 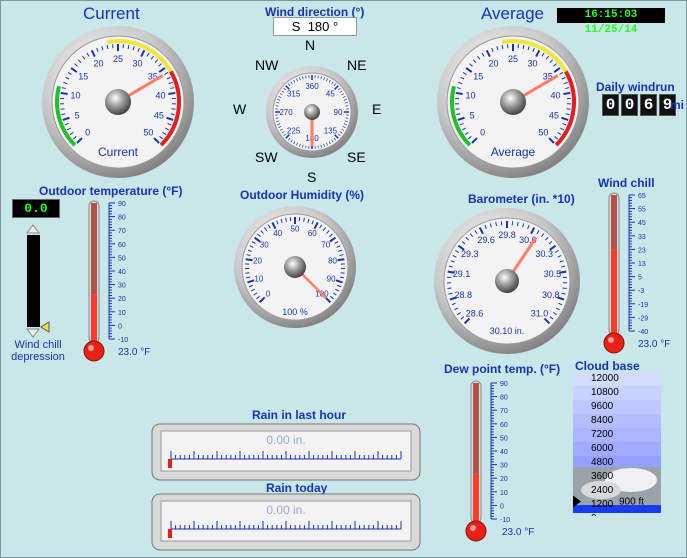 What do you see at coordinates (98, 64) in the screenshot?
I see `current-wind-tick-label: 20` at bounding box center [98, 64].